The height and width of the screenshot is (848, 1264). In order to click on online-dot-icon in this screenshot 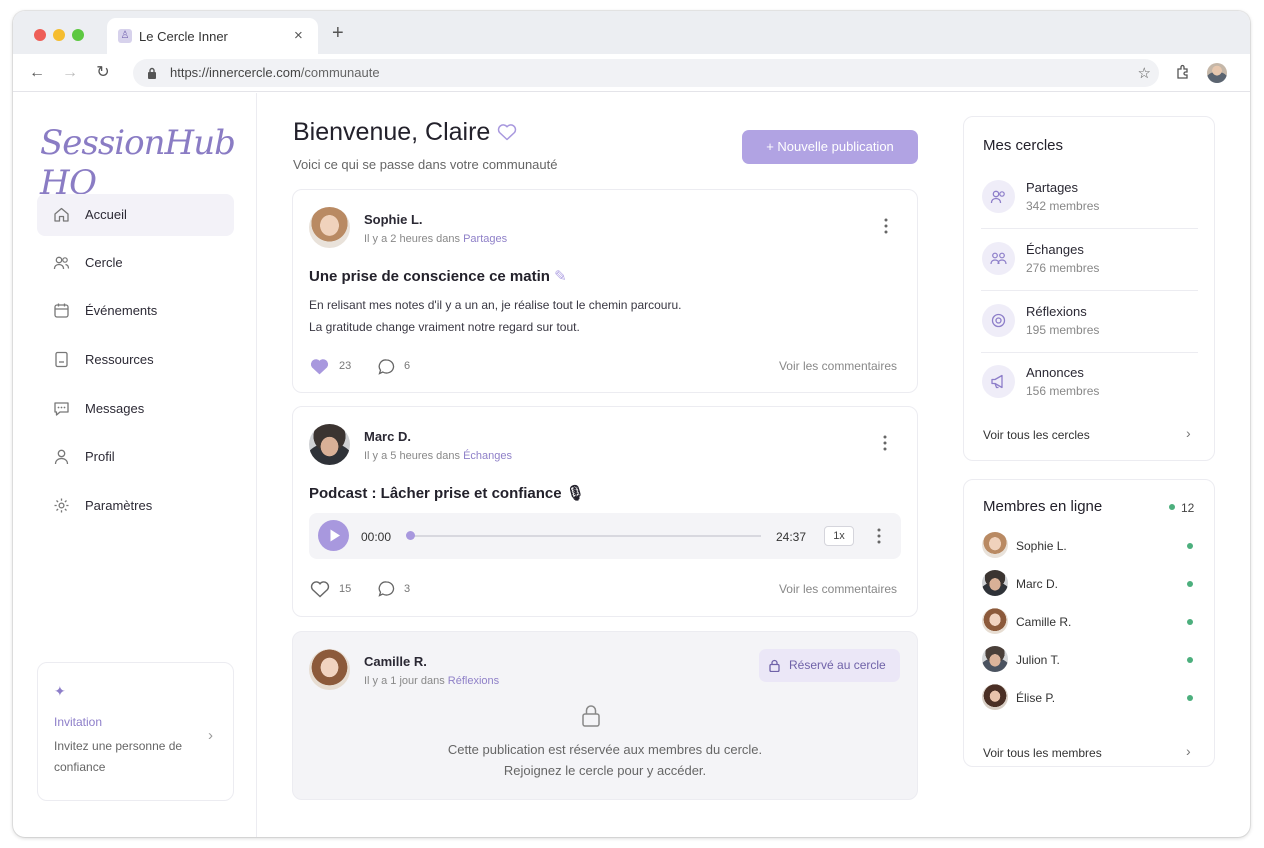, I will do `click(1172, 507)`.